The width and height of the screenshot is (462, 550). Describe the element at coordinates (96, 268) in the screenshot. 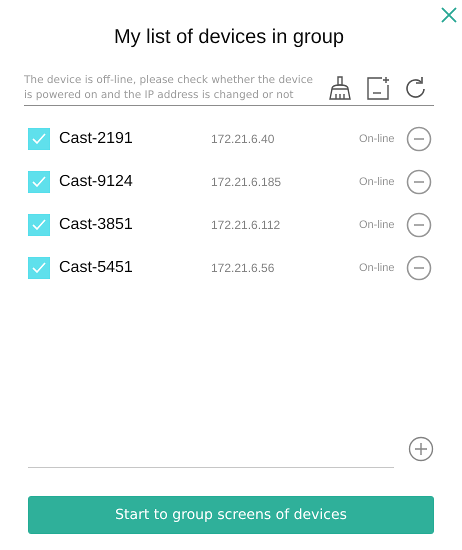

I see `device-name: Cast-5451` at that location.